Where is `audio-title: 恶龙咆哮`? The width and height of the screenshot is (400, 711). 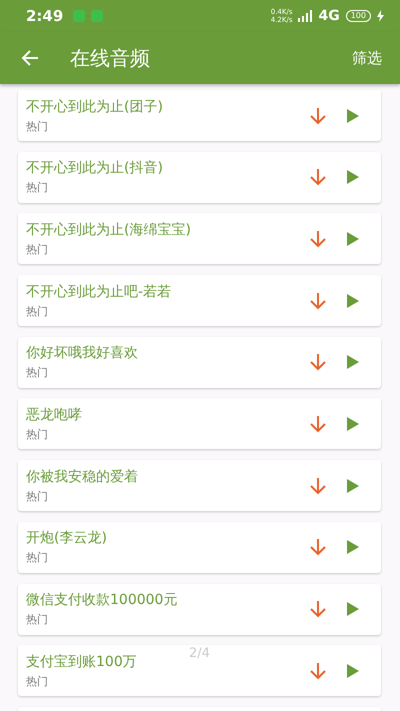 audio-title: 恶龙咆哮 is located at coordinates (54, 415).